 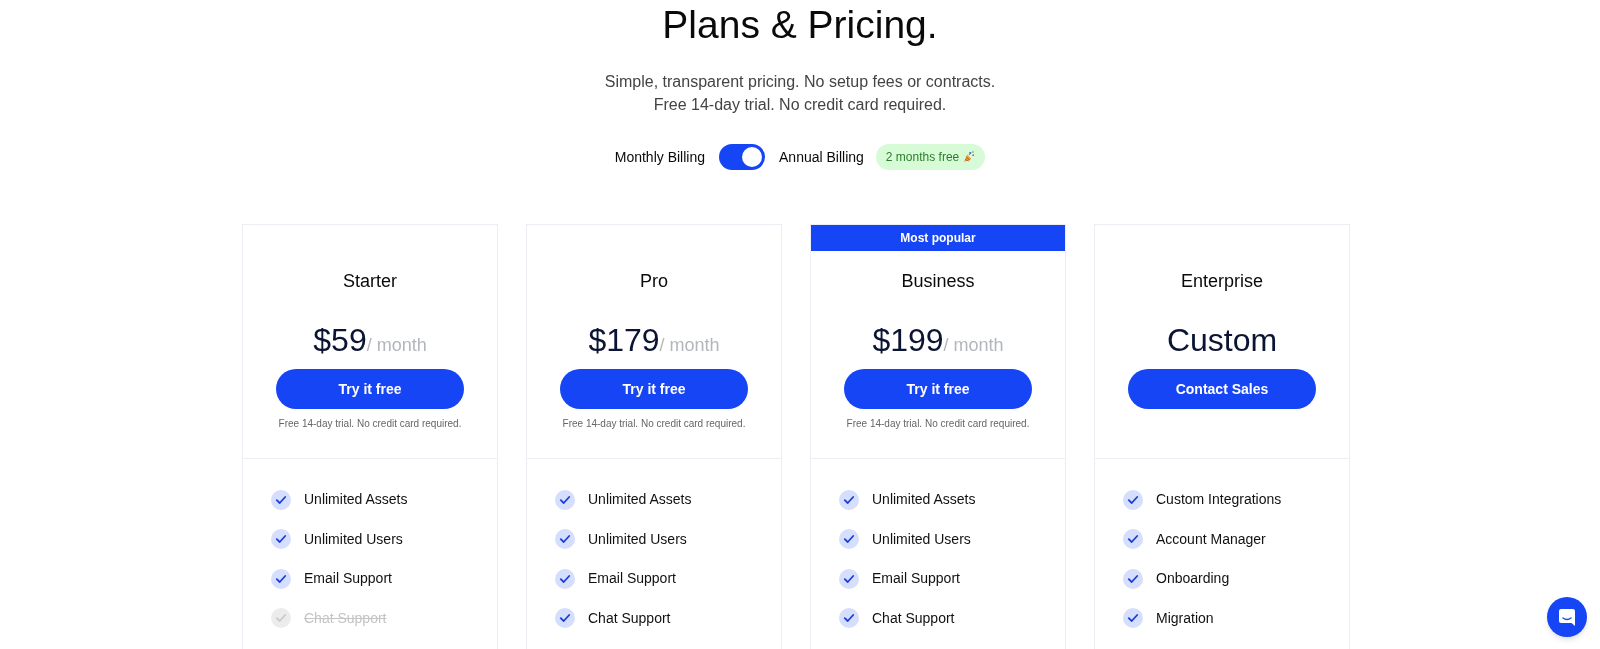 What do you see at coordinates (370, 281) in the screenshot?
I see `plan-name: Starter` at bounding box center [370, 281].